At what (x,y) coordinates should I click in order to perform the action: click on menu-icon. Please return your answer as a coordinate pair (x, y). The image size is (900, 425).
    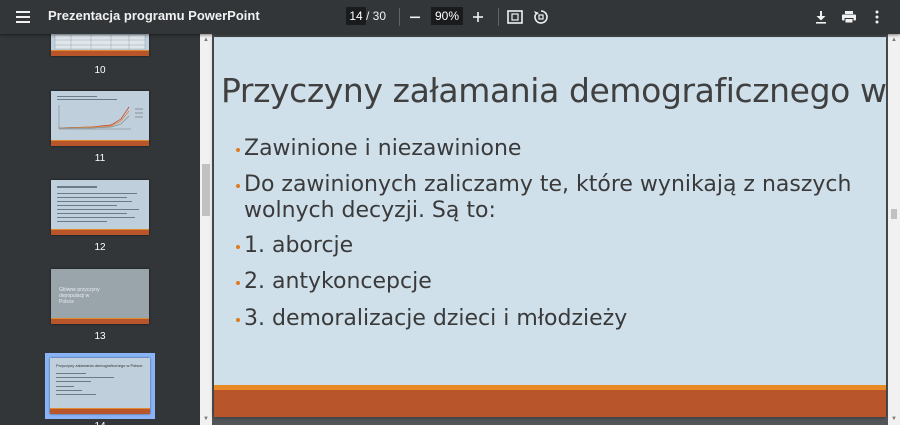
    Looking at the image, I should click on (24, 17).